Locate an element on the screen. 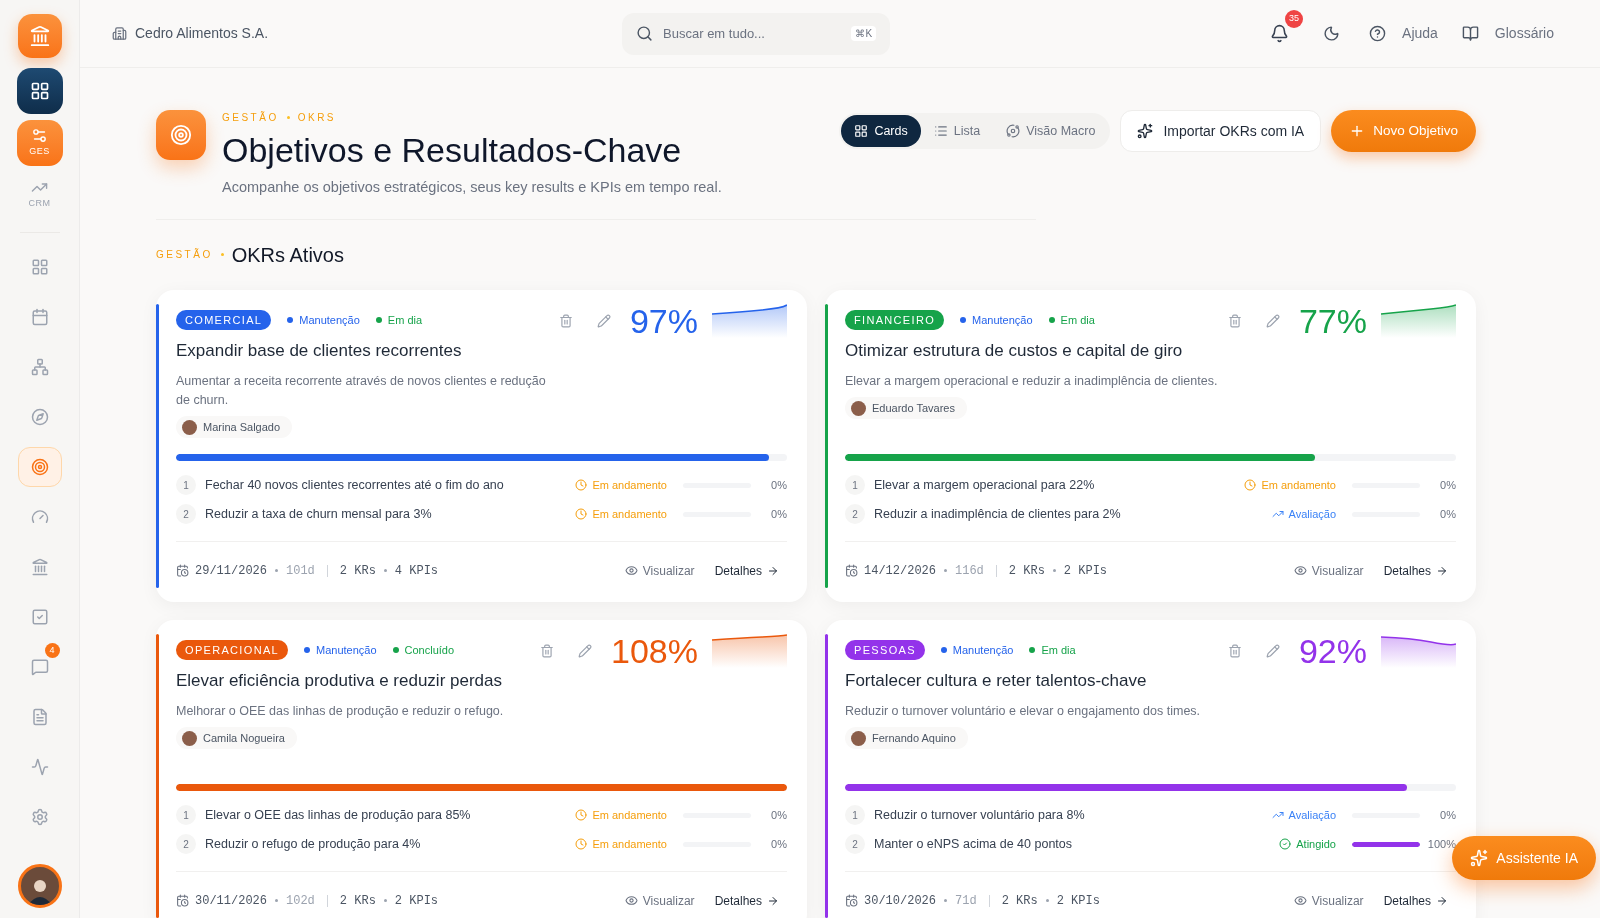  moon-icon is located at coordinates (1331, 33).